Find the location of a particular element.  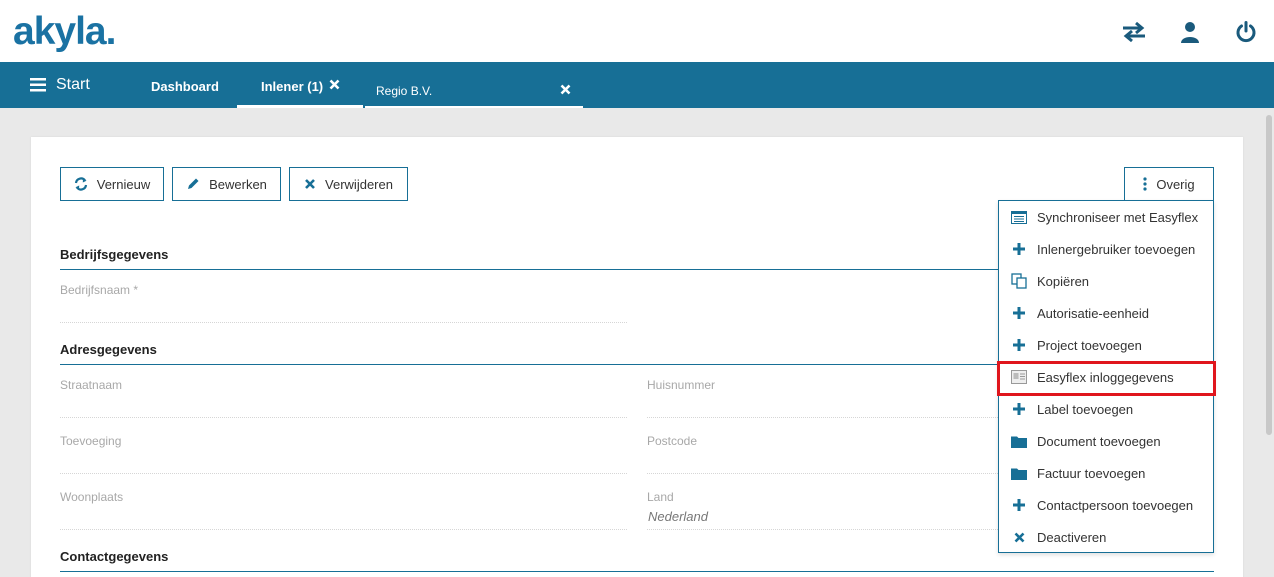

menu-item-factuur: Factuur toevoegen is located at coordinates (1106, 473).